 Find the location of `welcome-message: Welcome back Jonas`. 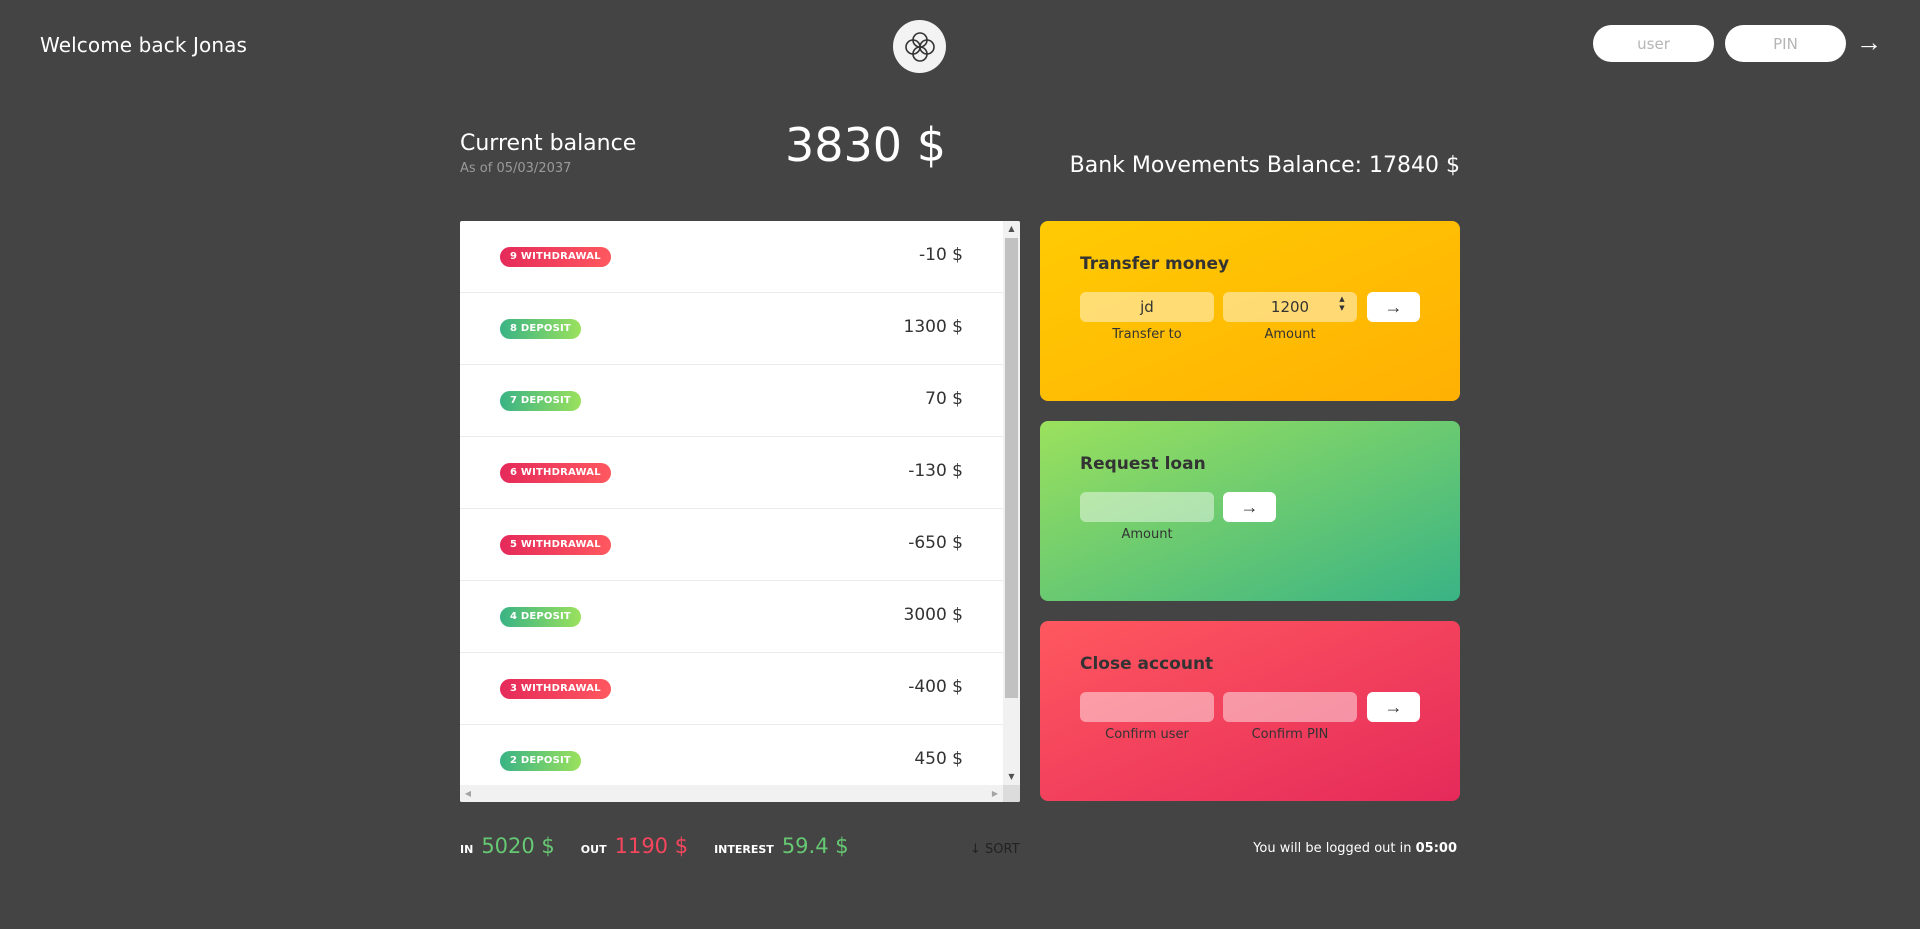

welcome-message: Welcome back Jonas is located at coordinates (144, 45).